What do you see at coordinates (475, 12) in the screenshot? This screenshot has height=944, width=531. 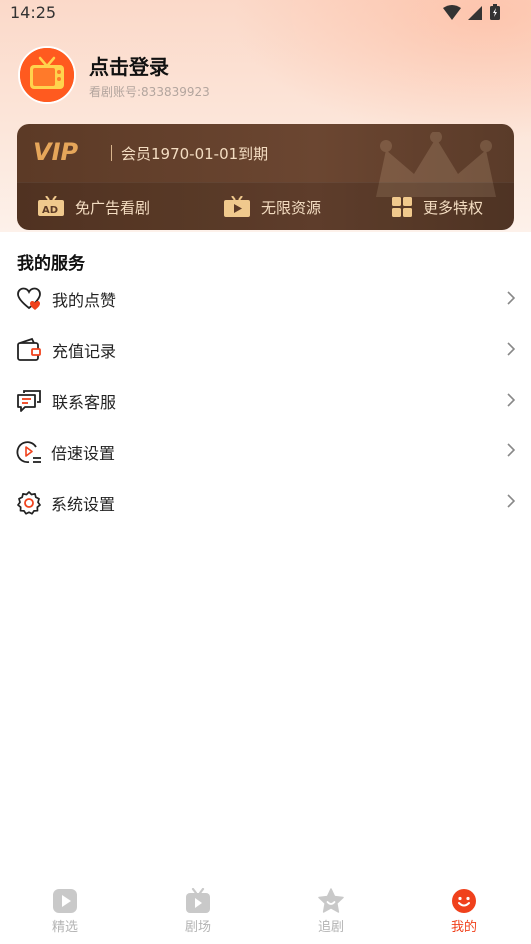 I see `signal-icon` at bounding box center [475, 12].